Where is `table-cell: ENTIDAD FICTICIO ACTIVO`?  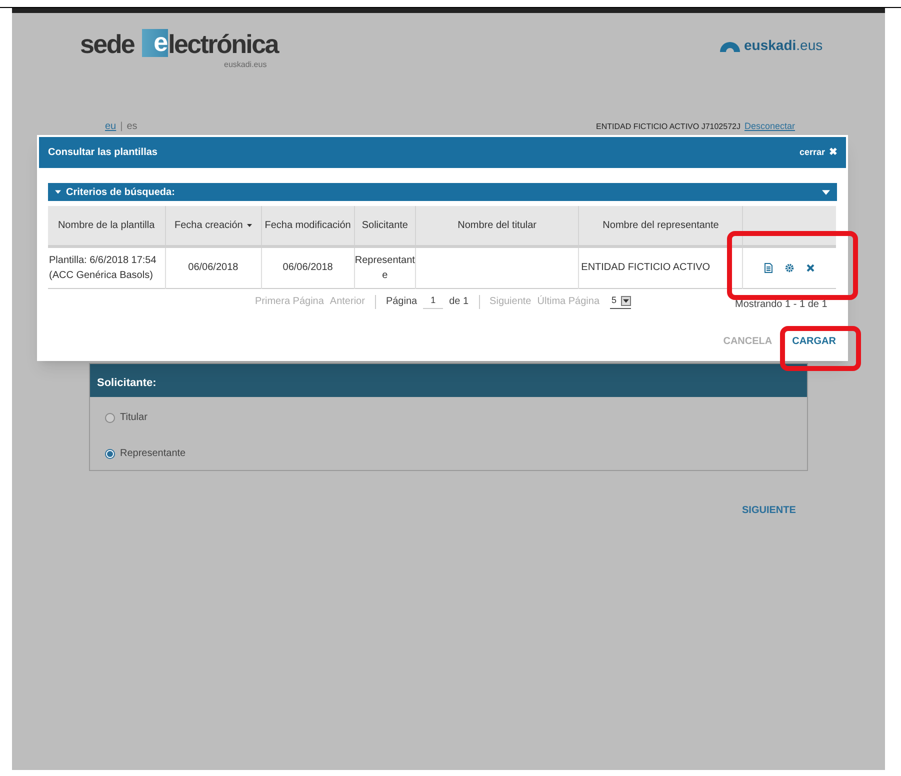 table-cell: ENTIDAD FICTICIO ACTIVO is located at coordinates (645, 267).